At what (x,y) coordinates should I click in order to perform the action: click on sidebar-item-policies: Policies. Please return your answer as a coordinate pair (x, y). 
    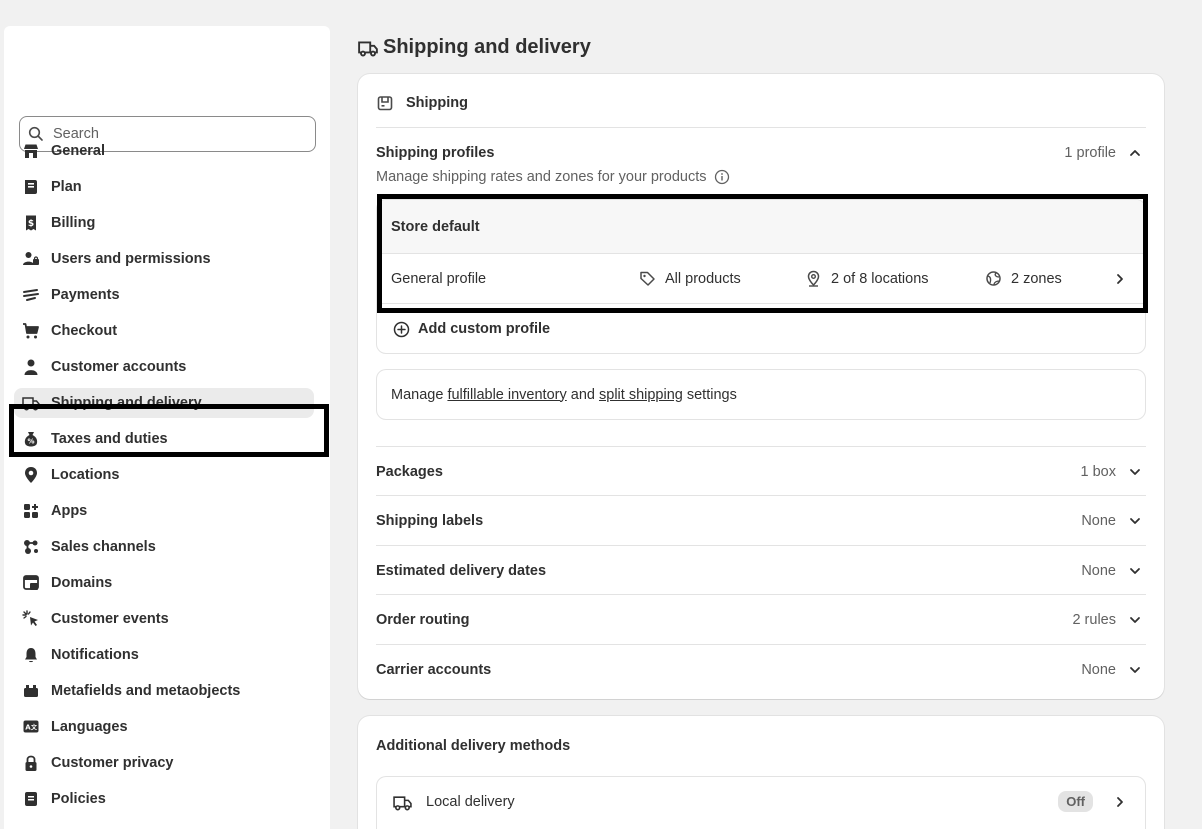
    Looking at the image, I should click on (164, 799).